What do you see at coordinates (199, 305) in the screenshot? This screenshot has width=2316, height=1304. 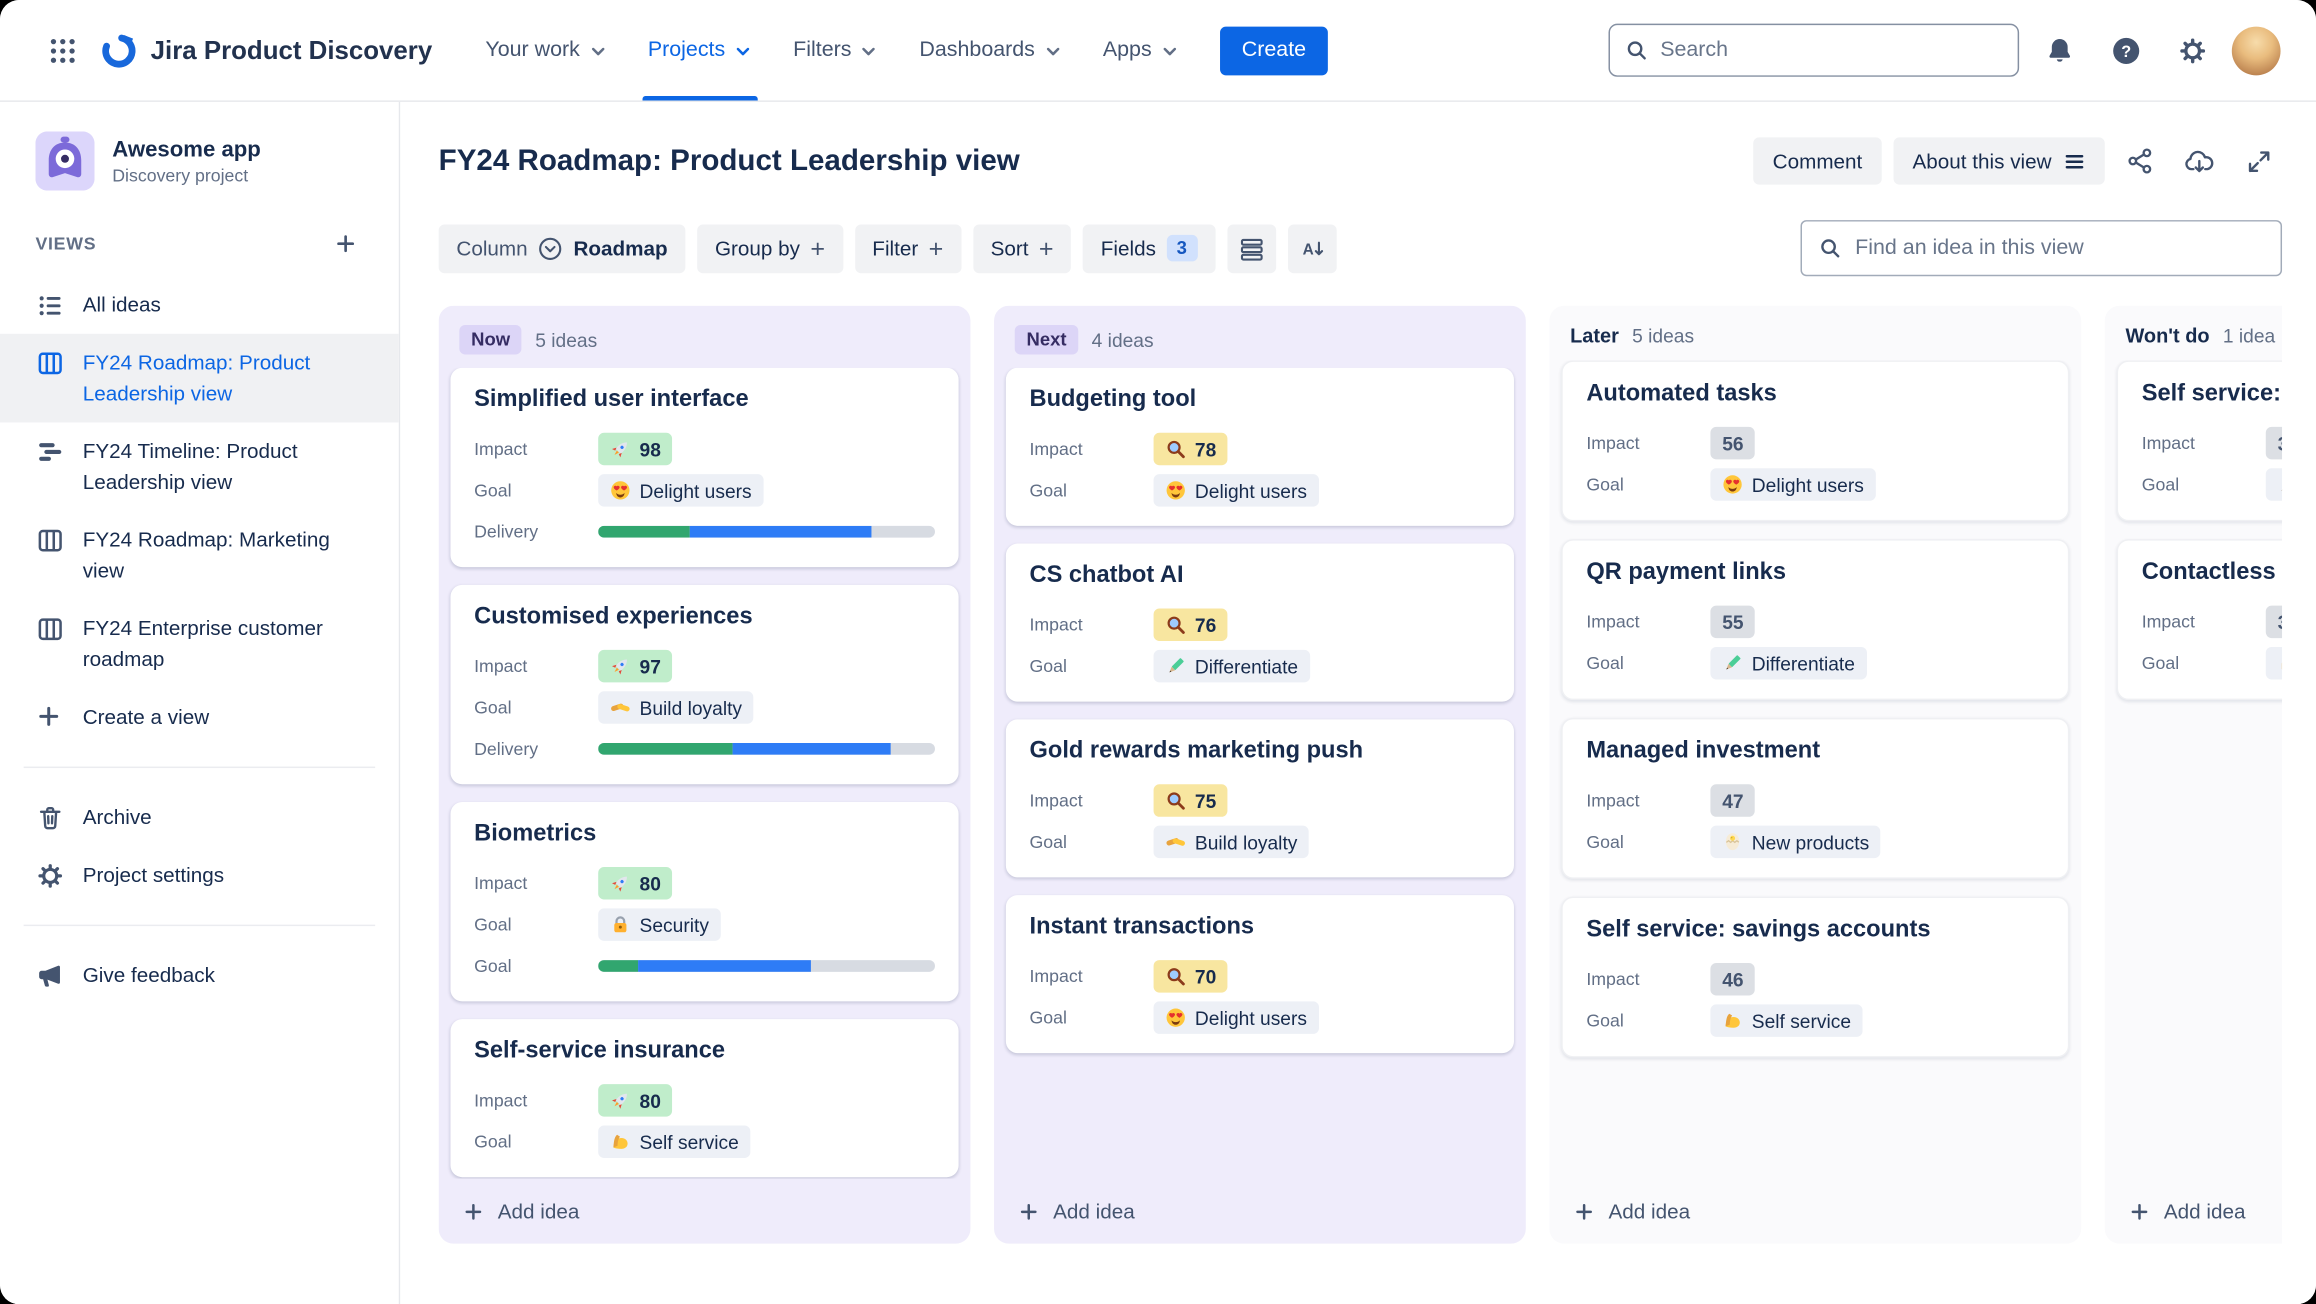 I see `sidebar-view-all-ideas: All ideas` at bounding box center [199, 305].